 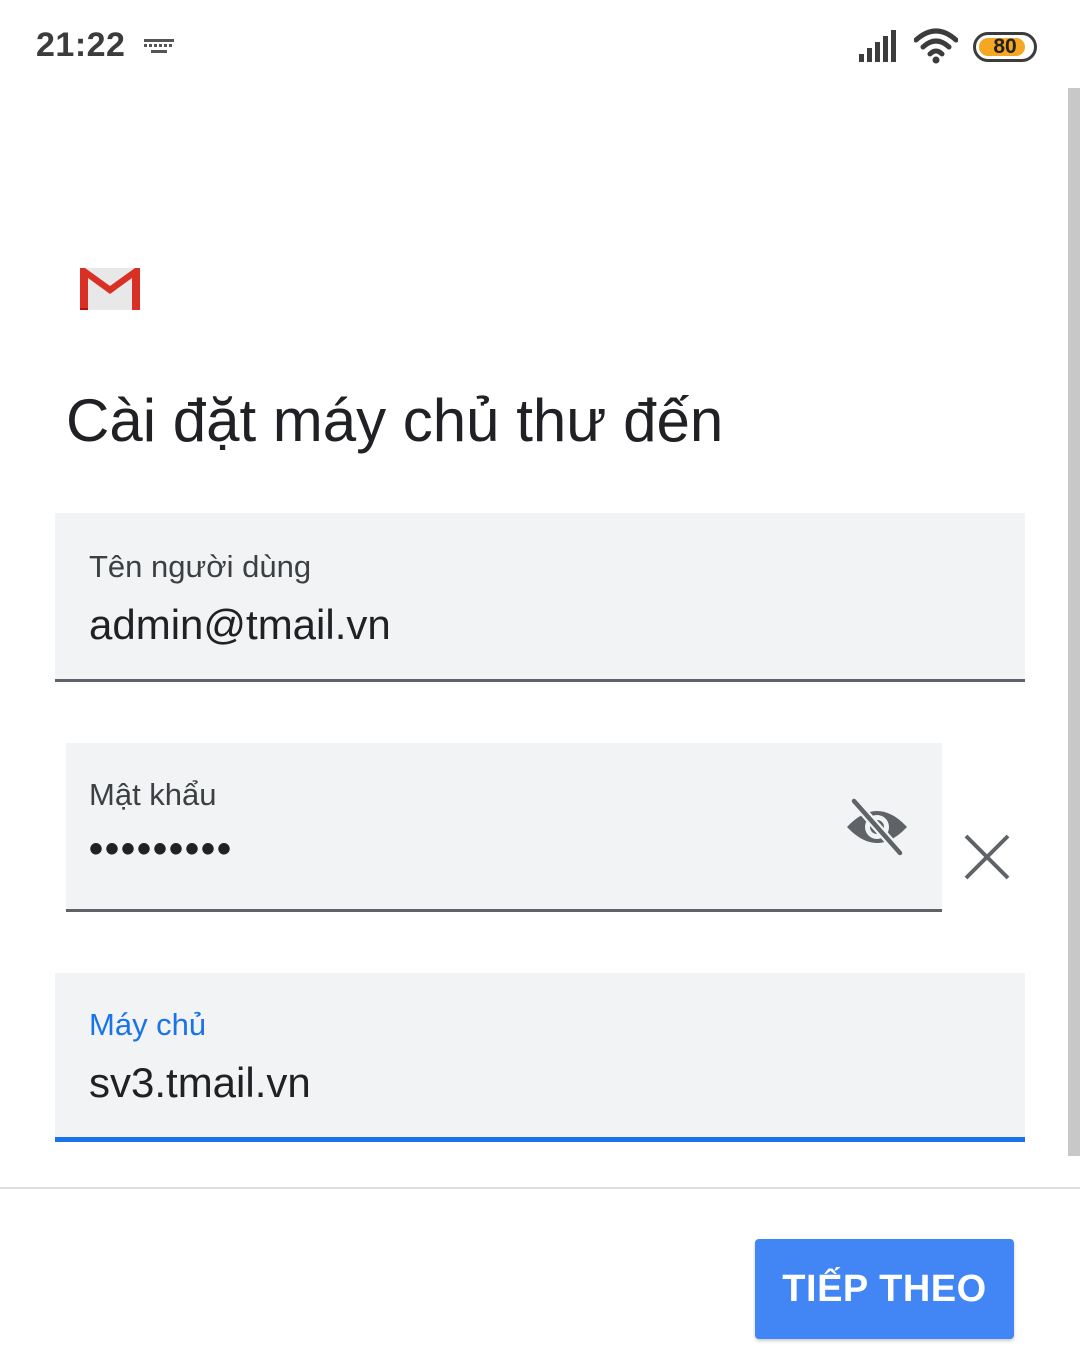 What do you see at coordinates (148, 1024) in the screenshot?
I see `server-label: Máy chủ` at bounding box center [148, 1024].